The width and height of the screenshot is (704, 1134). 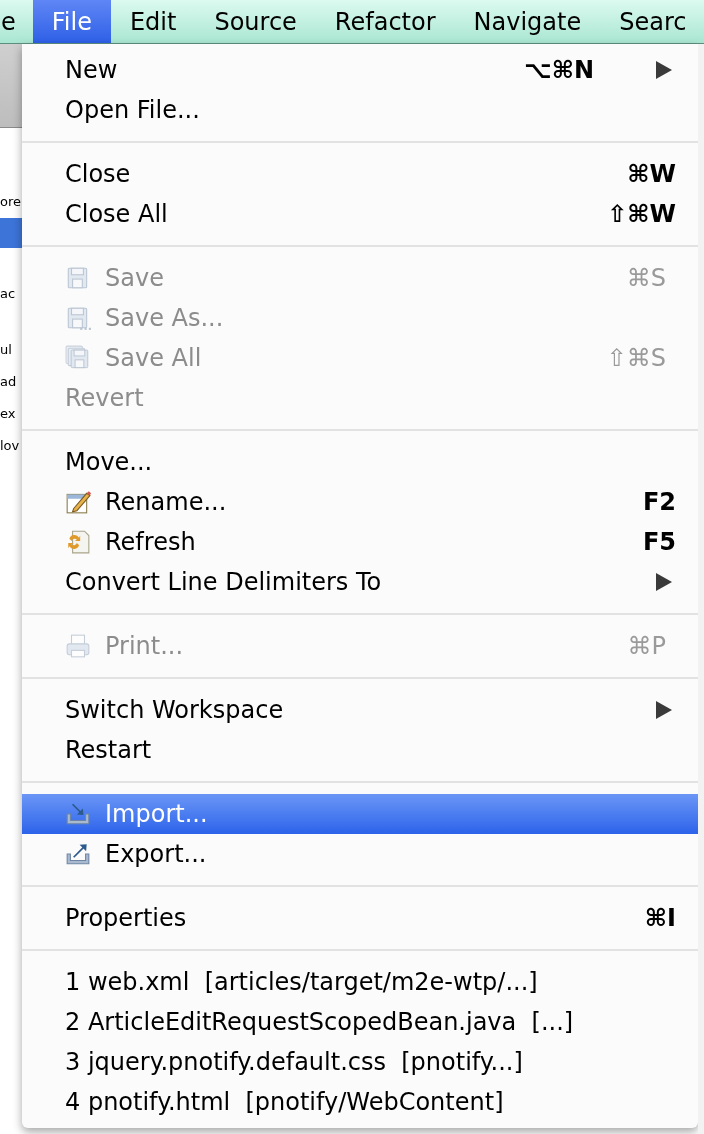 I want to click on menu-bar-item: Searc, so click(x=652, y=21).